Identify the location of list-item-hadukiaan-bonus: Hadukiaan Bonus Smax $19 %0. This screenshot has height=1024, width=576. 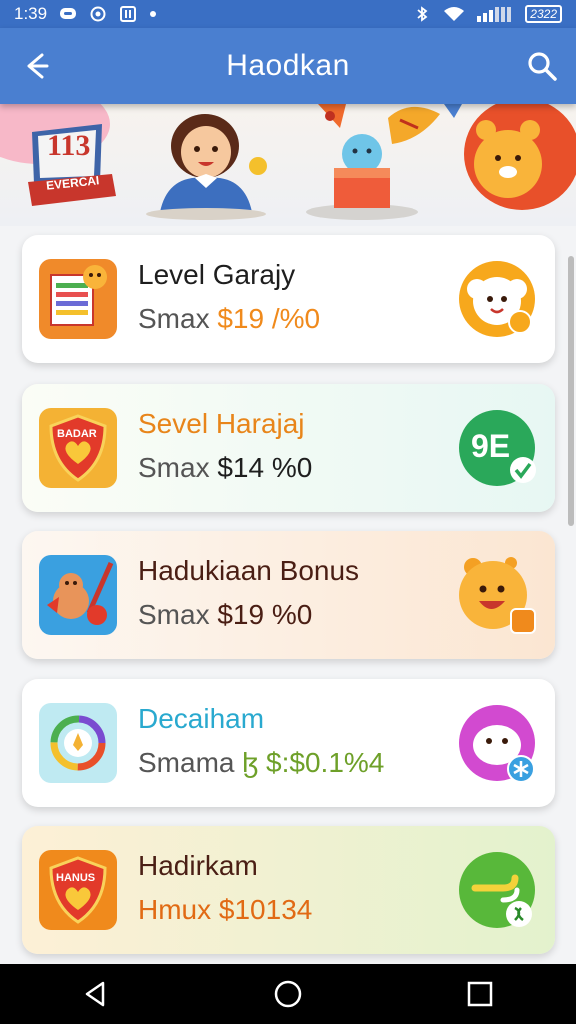
(288, 595).